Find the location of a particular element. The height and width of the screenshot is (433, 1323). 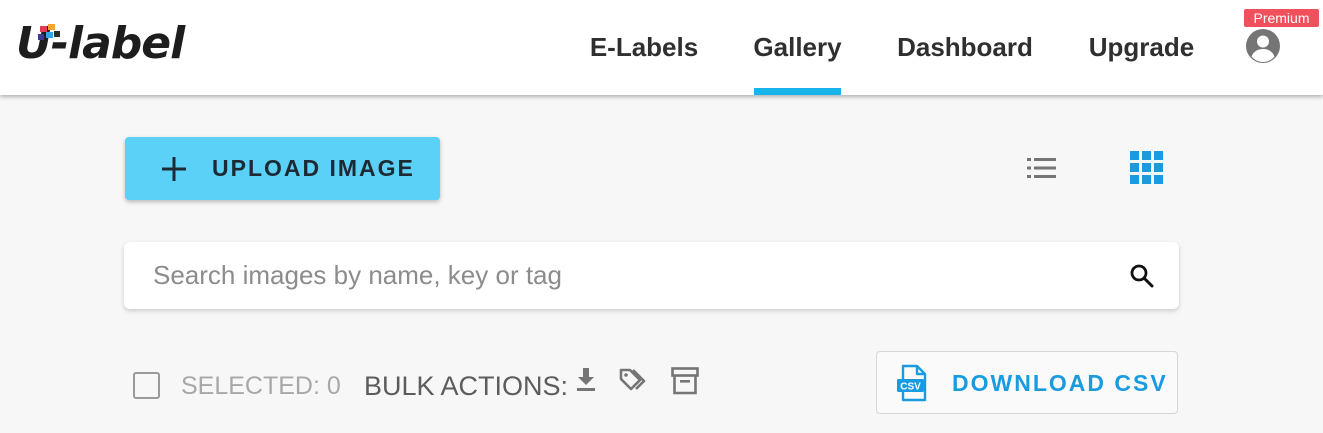

upload-button-label: UPLOAD IMAGE is located at coordinates (313, 168).